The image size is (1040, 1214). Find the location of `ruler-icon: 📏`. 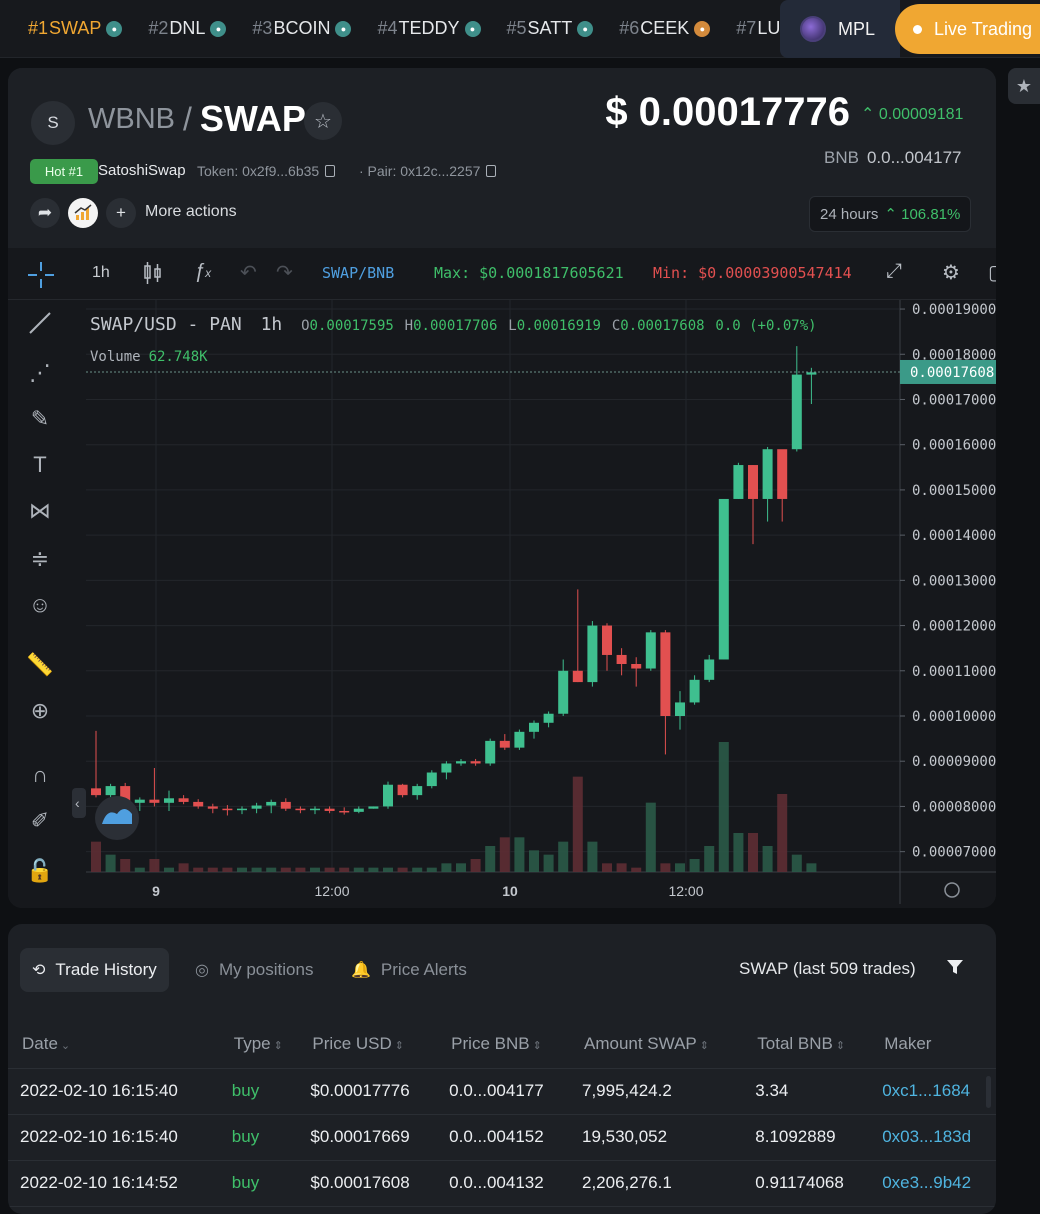

ruler-icon: 📏 is located at coordinates (40, 665).